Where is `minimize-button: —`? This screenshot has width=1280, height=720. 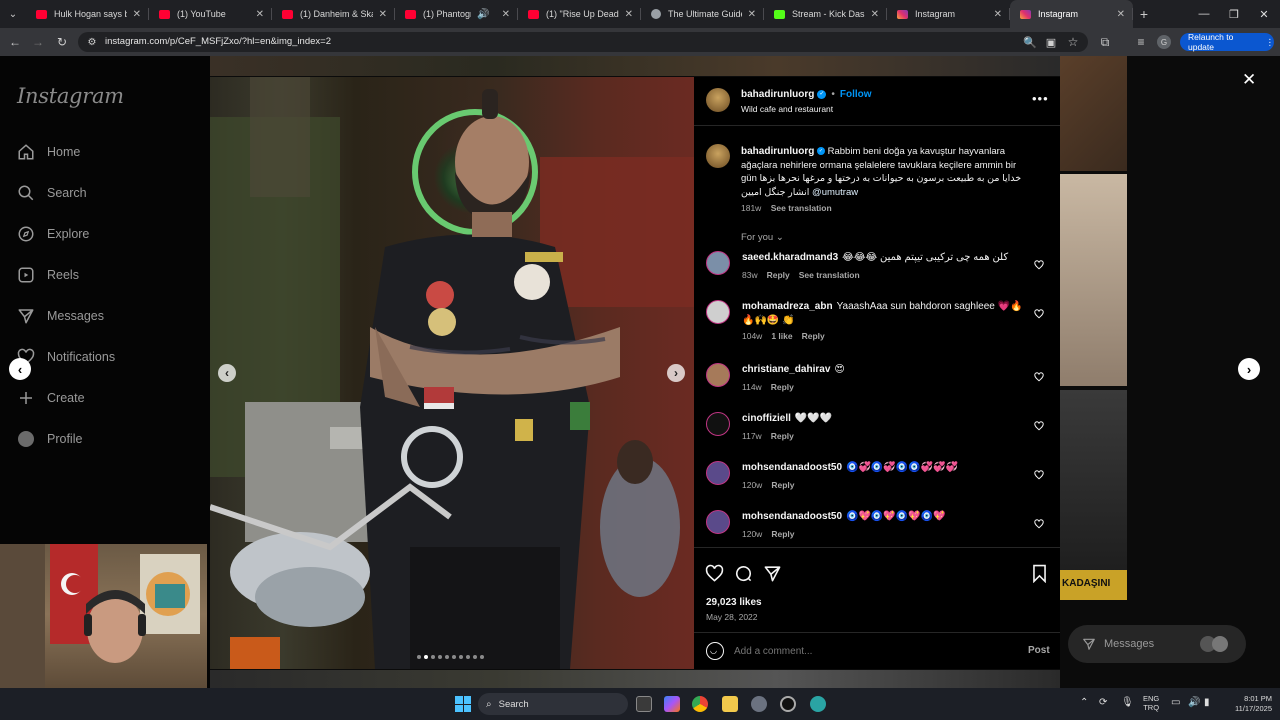
minimize-button: — is located at coordinates (1204, 14).